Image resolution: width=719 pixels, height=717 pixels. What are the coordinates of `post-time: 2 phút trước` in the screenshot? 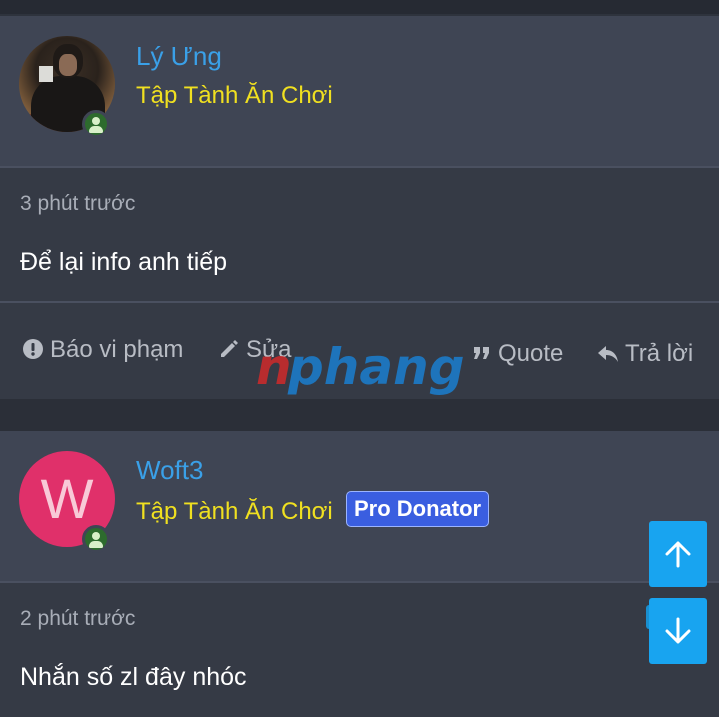 It's located at (77, 619).